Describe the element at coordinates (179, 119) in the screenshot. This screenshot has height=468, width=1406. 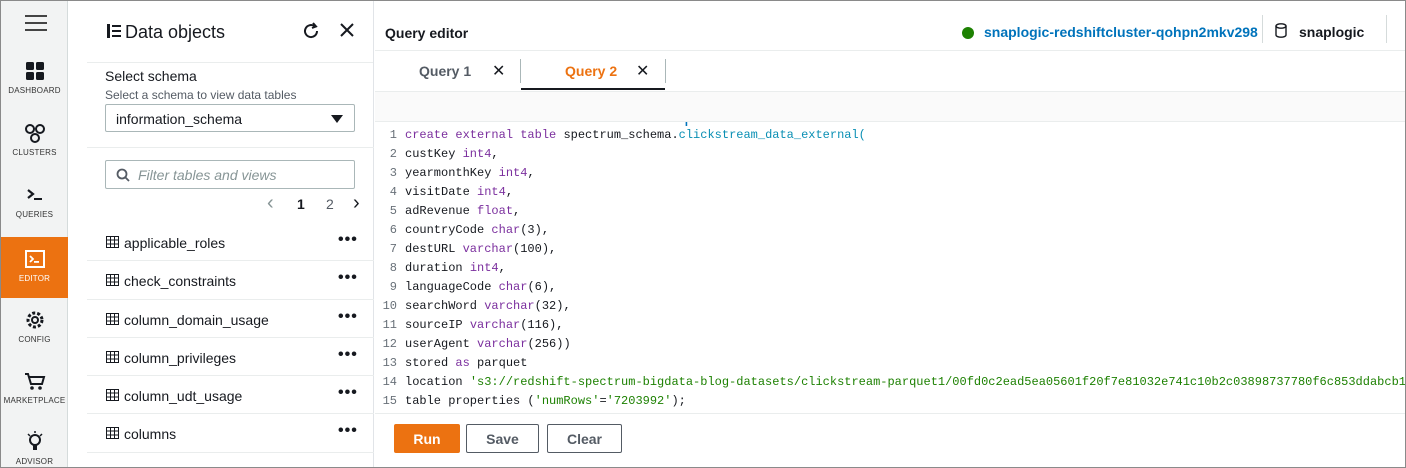
I see `schema-select-value: information_schema` at that location.